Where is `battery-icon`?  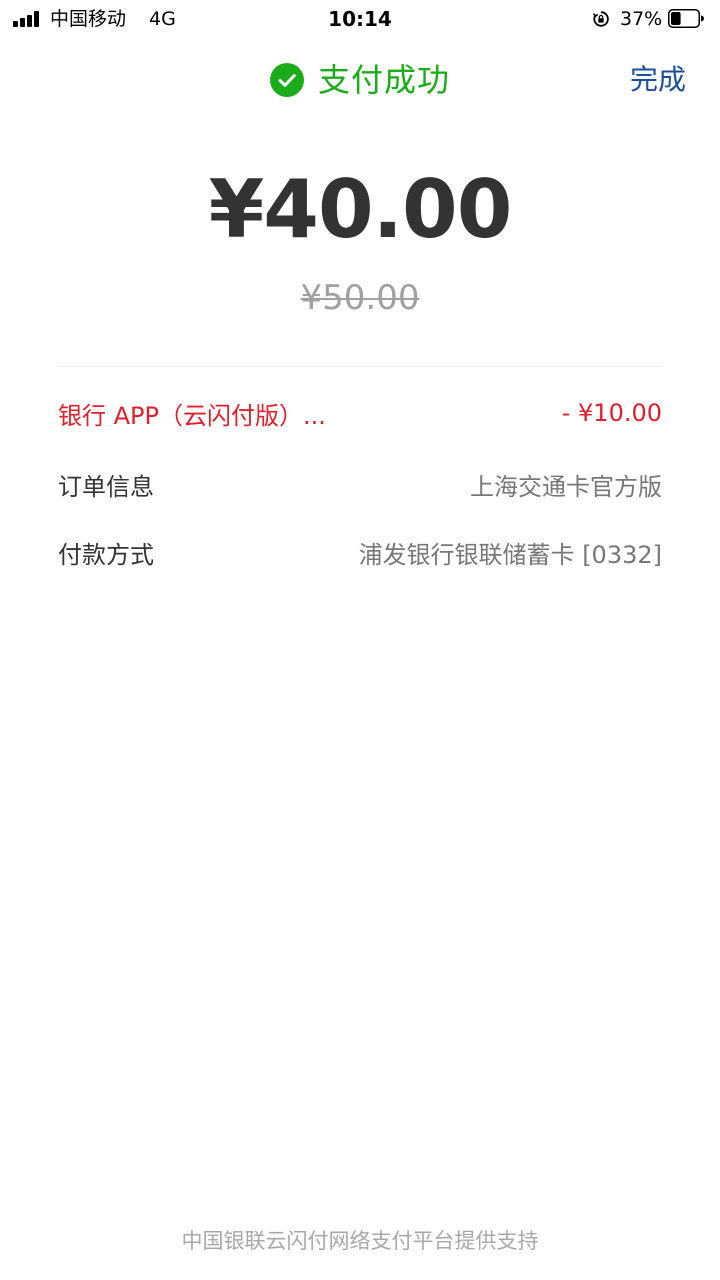 battery-icon is located at coordinates (686, 18).